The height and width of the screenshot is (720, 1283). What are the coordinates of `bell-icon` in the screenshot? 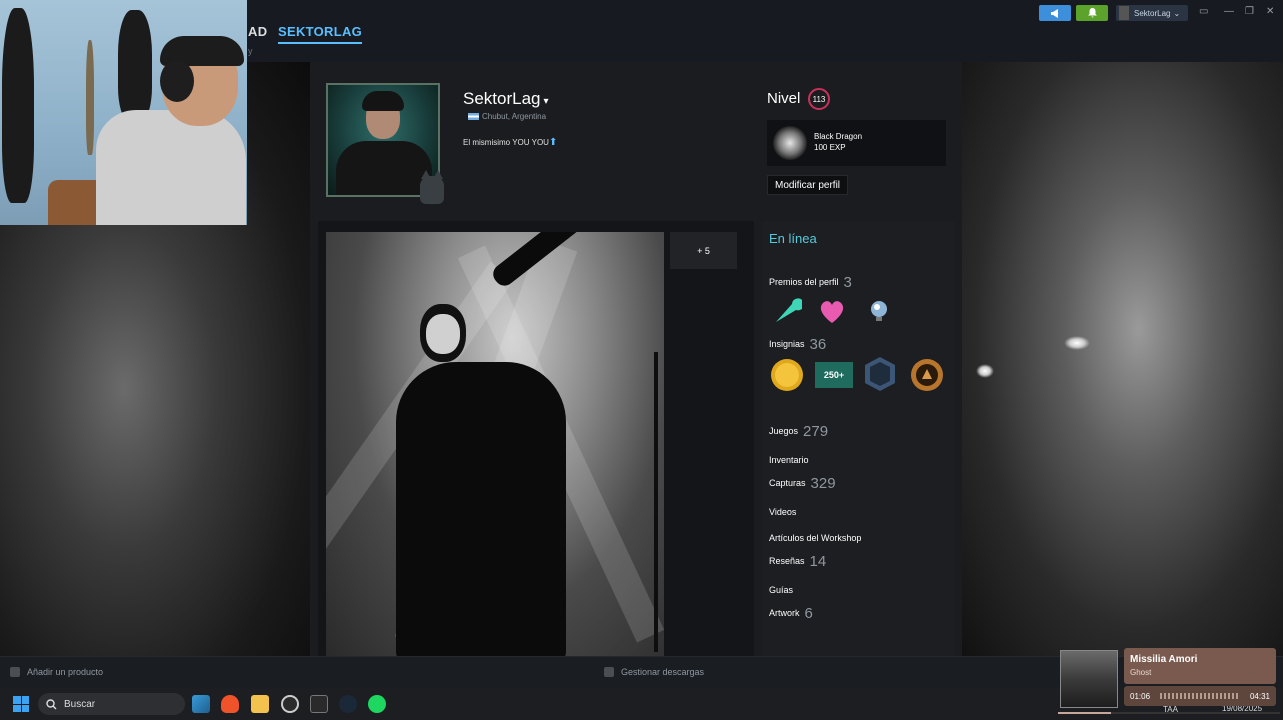 It's located at (1092, 13).